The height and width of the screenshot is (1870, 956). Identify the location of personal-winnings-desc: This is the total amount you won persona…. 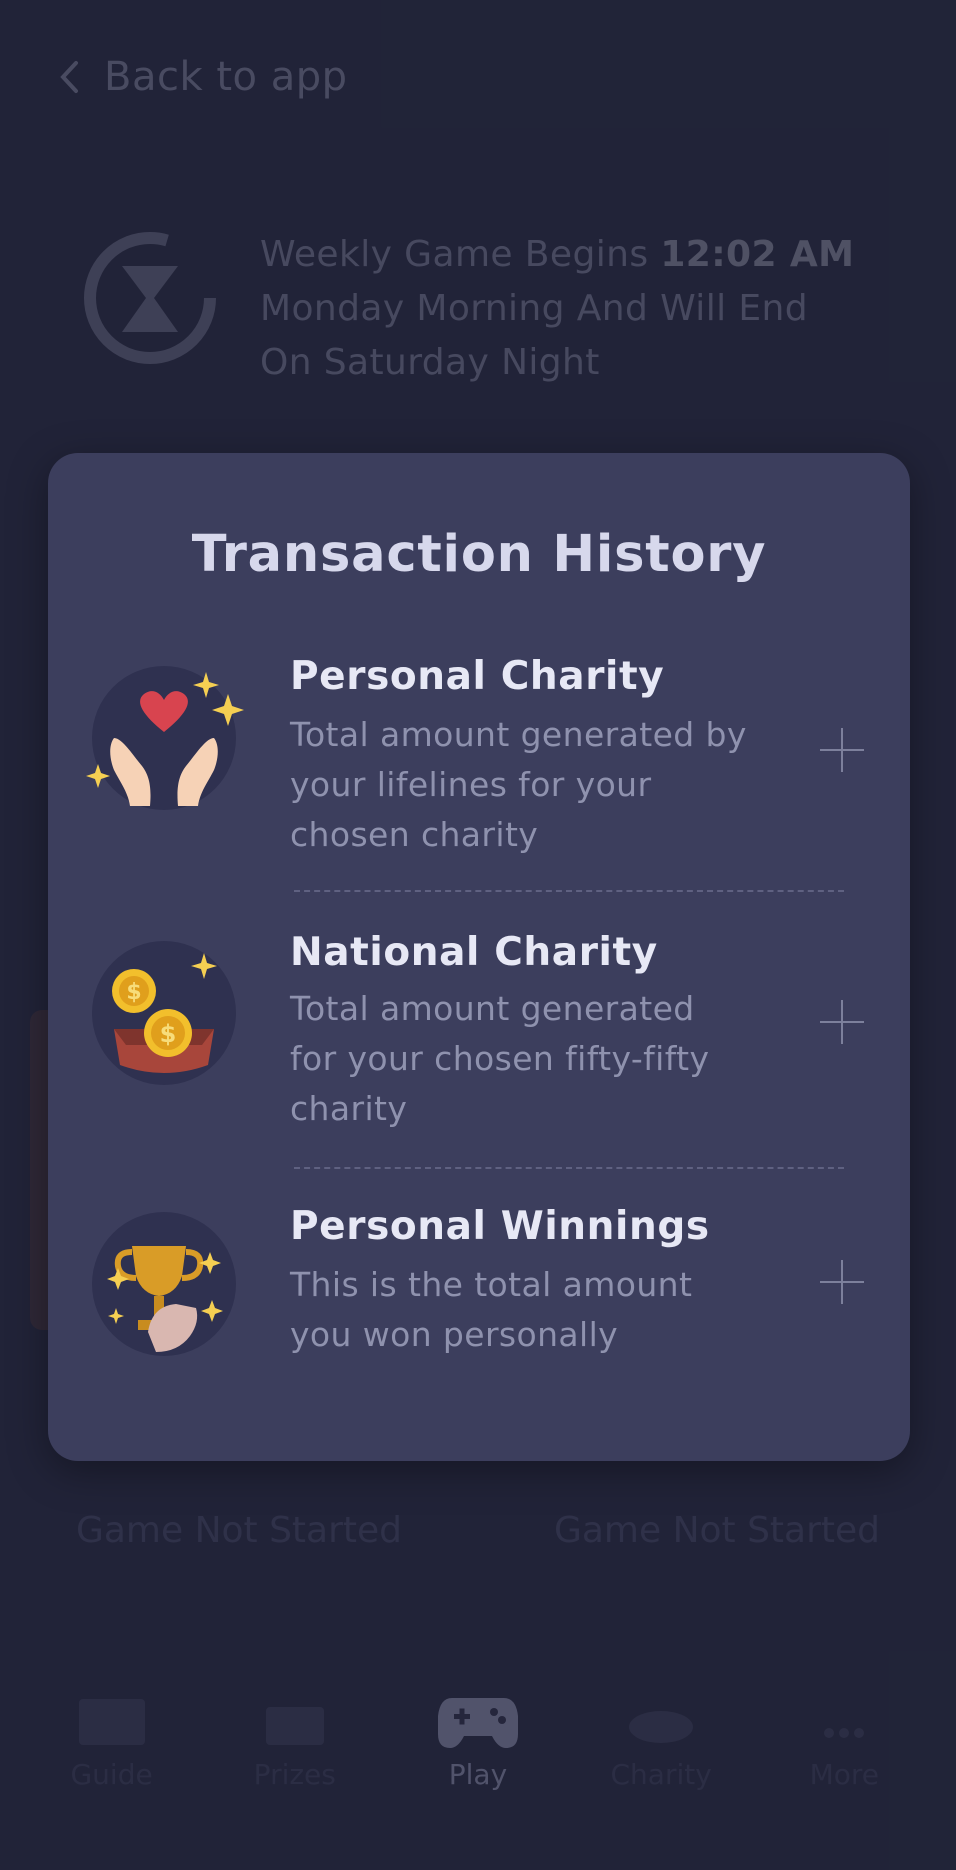
(491, 1309).